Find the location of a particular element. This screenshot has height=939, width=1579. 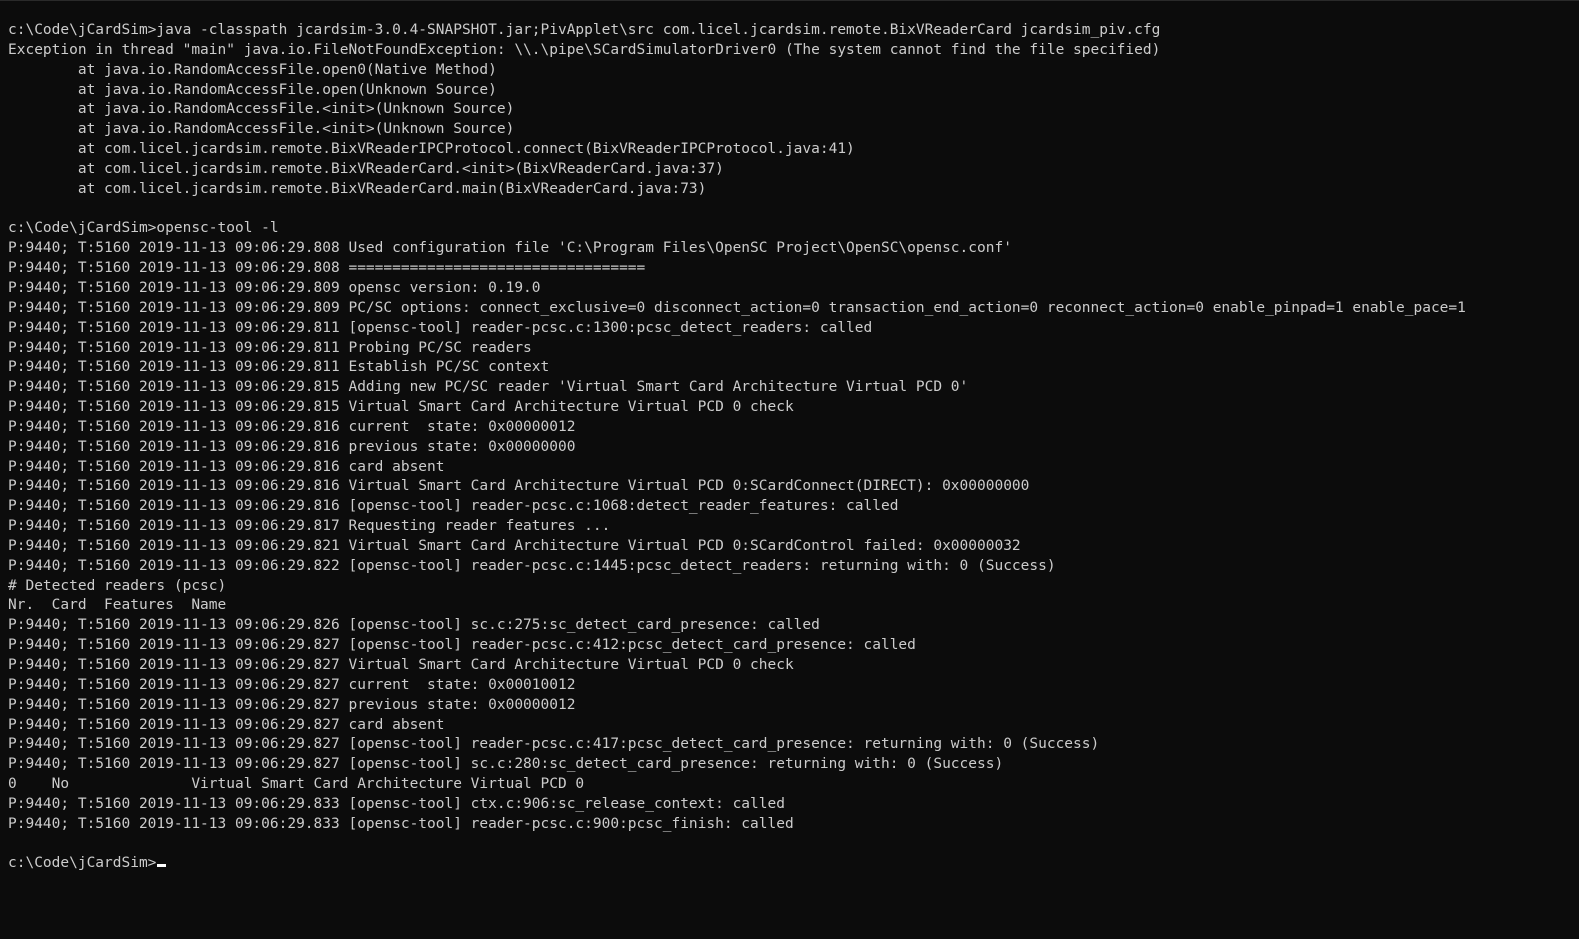

console-scrollbar is located at coordinates (1573, 470).